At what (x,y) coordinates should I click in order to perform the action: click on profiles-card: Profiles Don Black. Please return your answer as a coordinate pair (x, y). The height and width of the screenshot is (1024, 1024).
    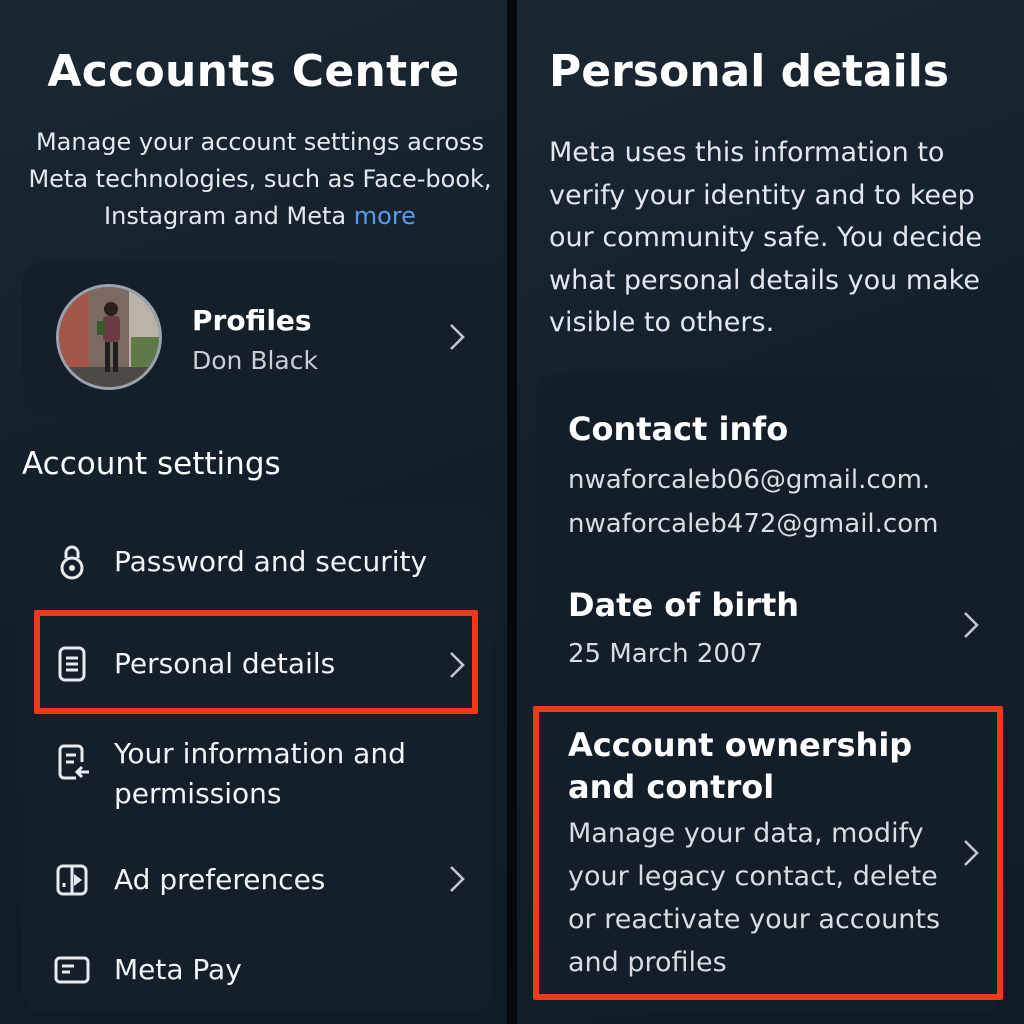
    Looking at the image, I should click on (257, 338).